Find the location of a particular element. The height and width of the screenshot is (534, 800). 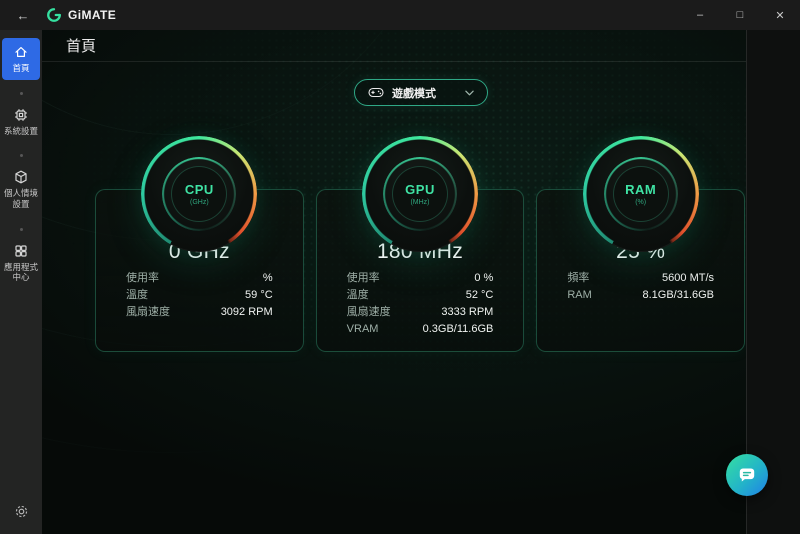

gauge-unit: (%) is located at coordinates (641, 202).